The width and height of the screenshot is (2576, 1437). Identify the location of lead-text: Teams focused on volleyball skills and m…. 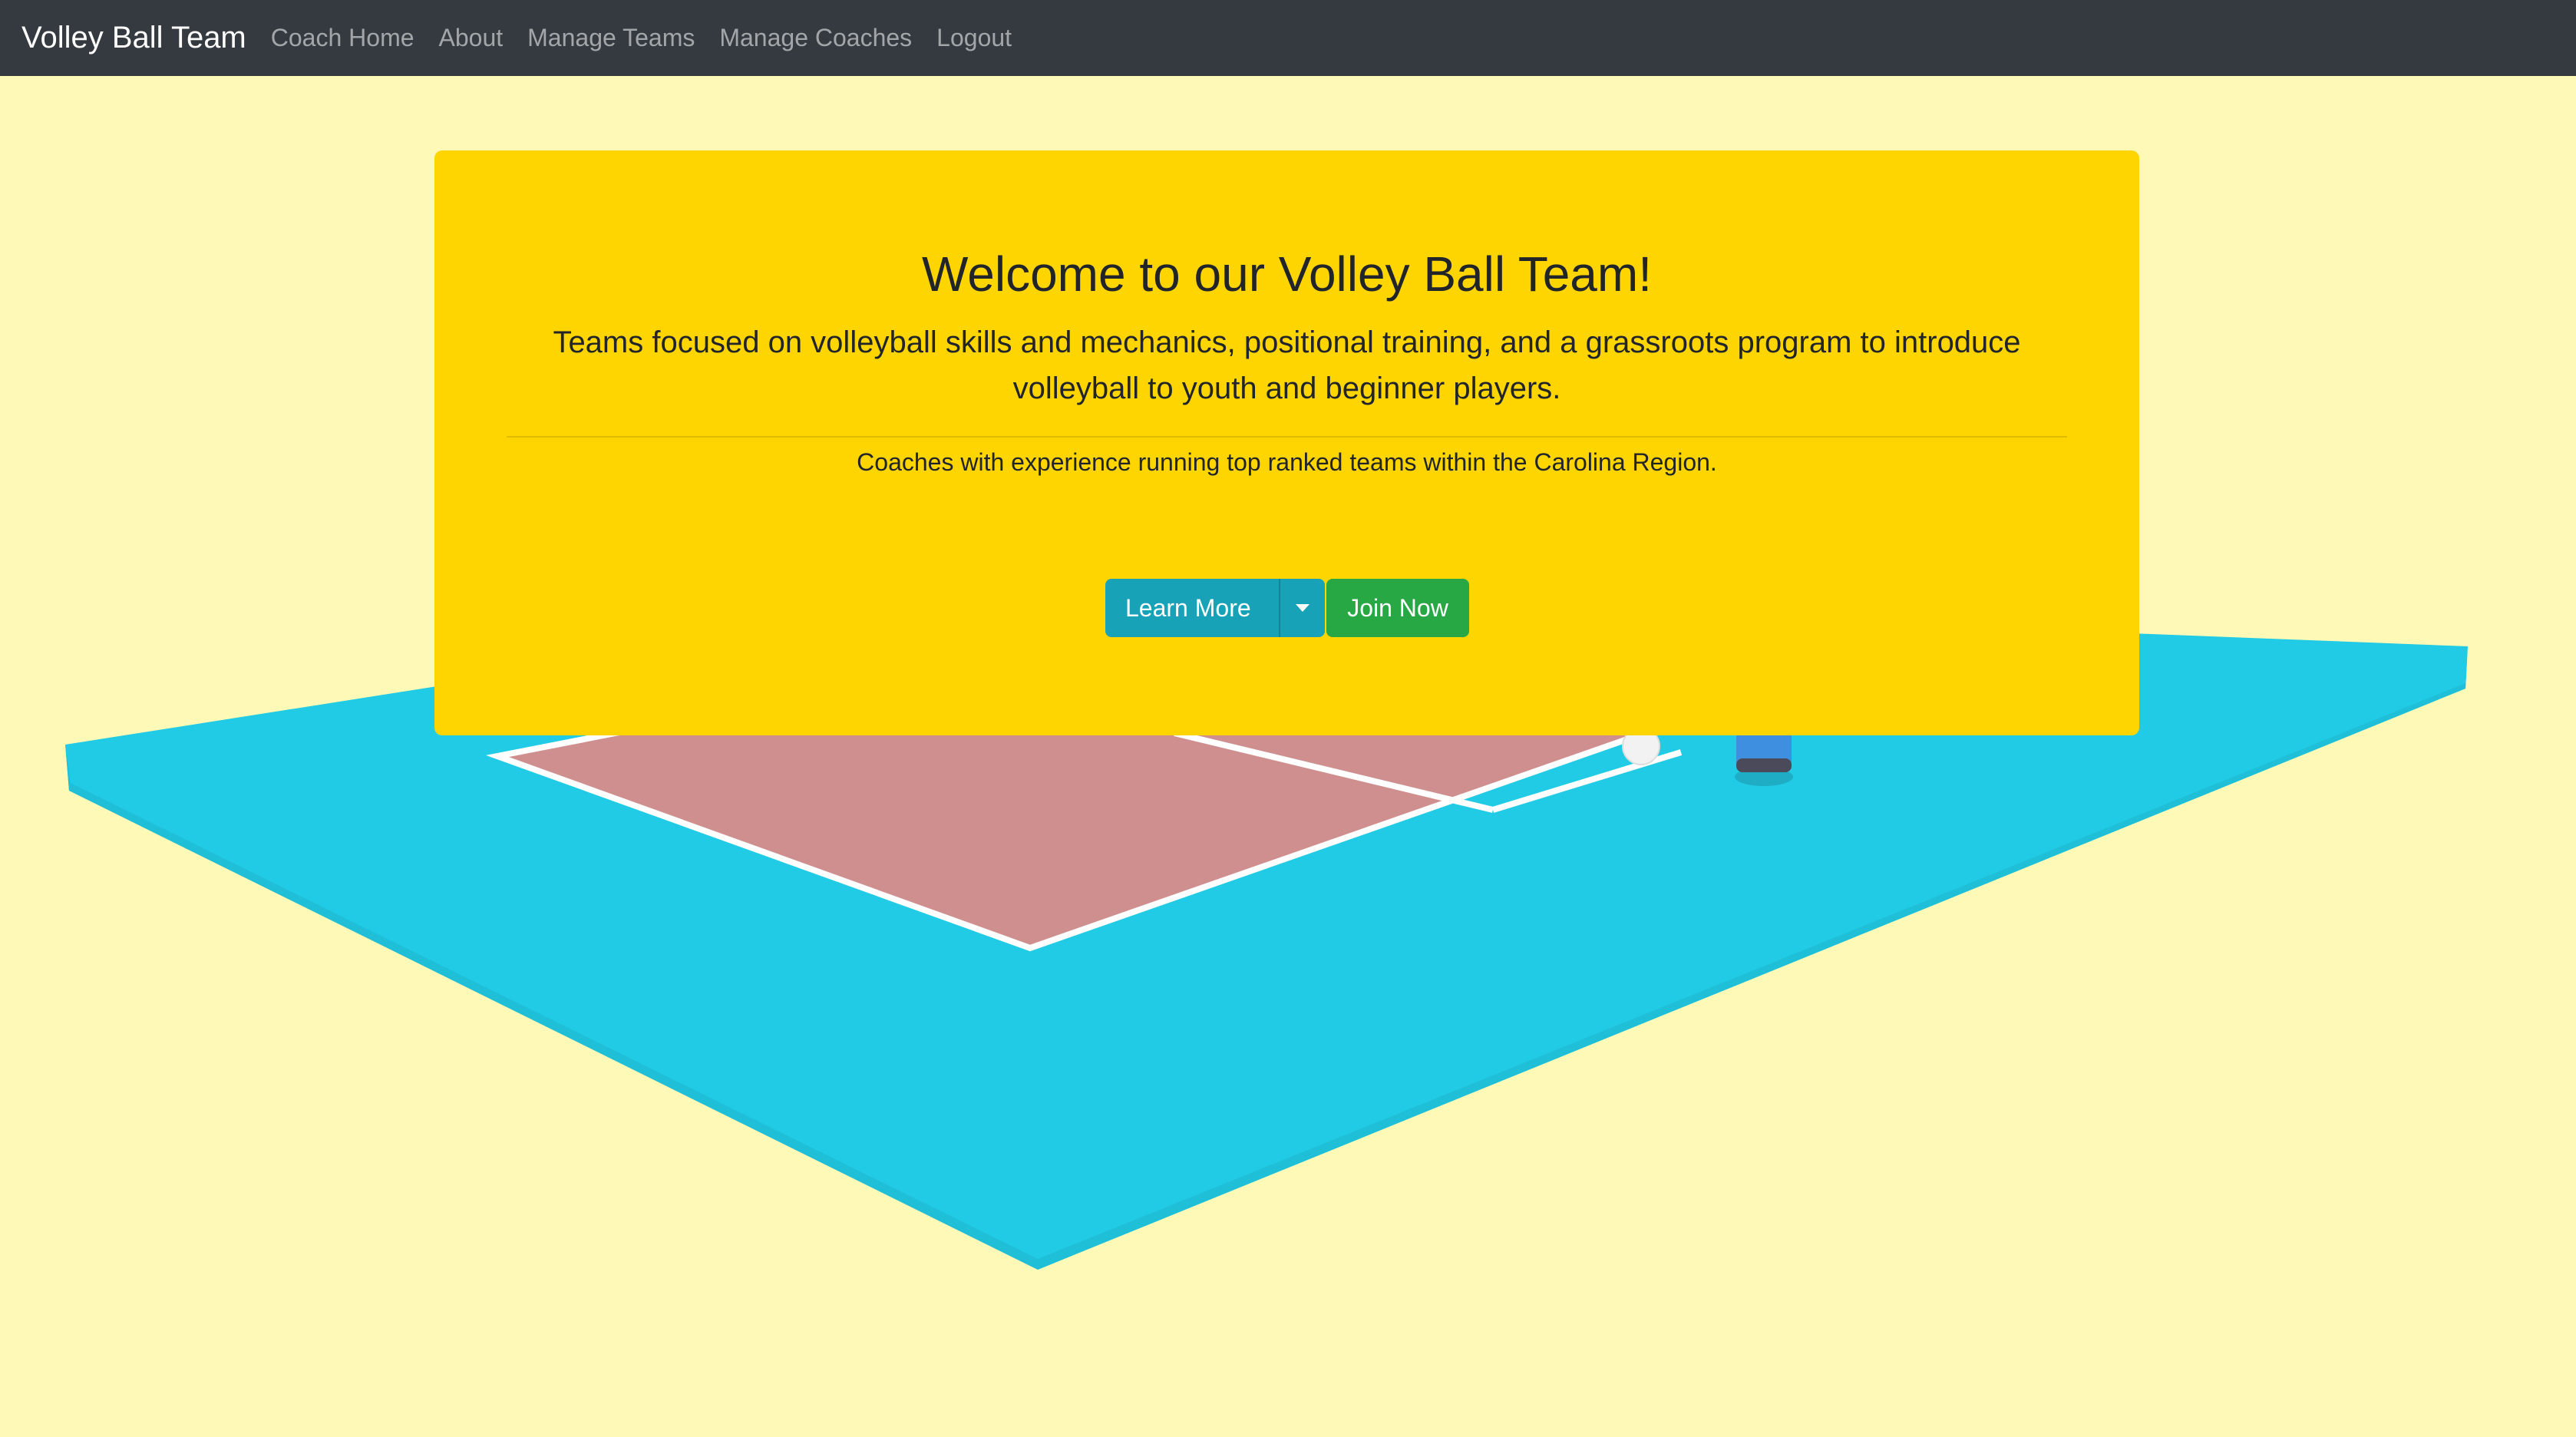
(1287, 365).